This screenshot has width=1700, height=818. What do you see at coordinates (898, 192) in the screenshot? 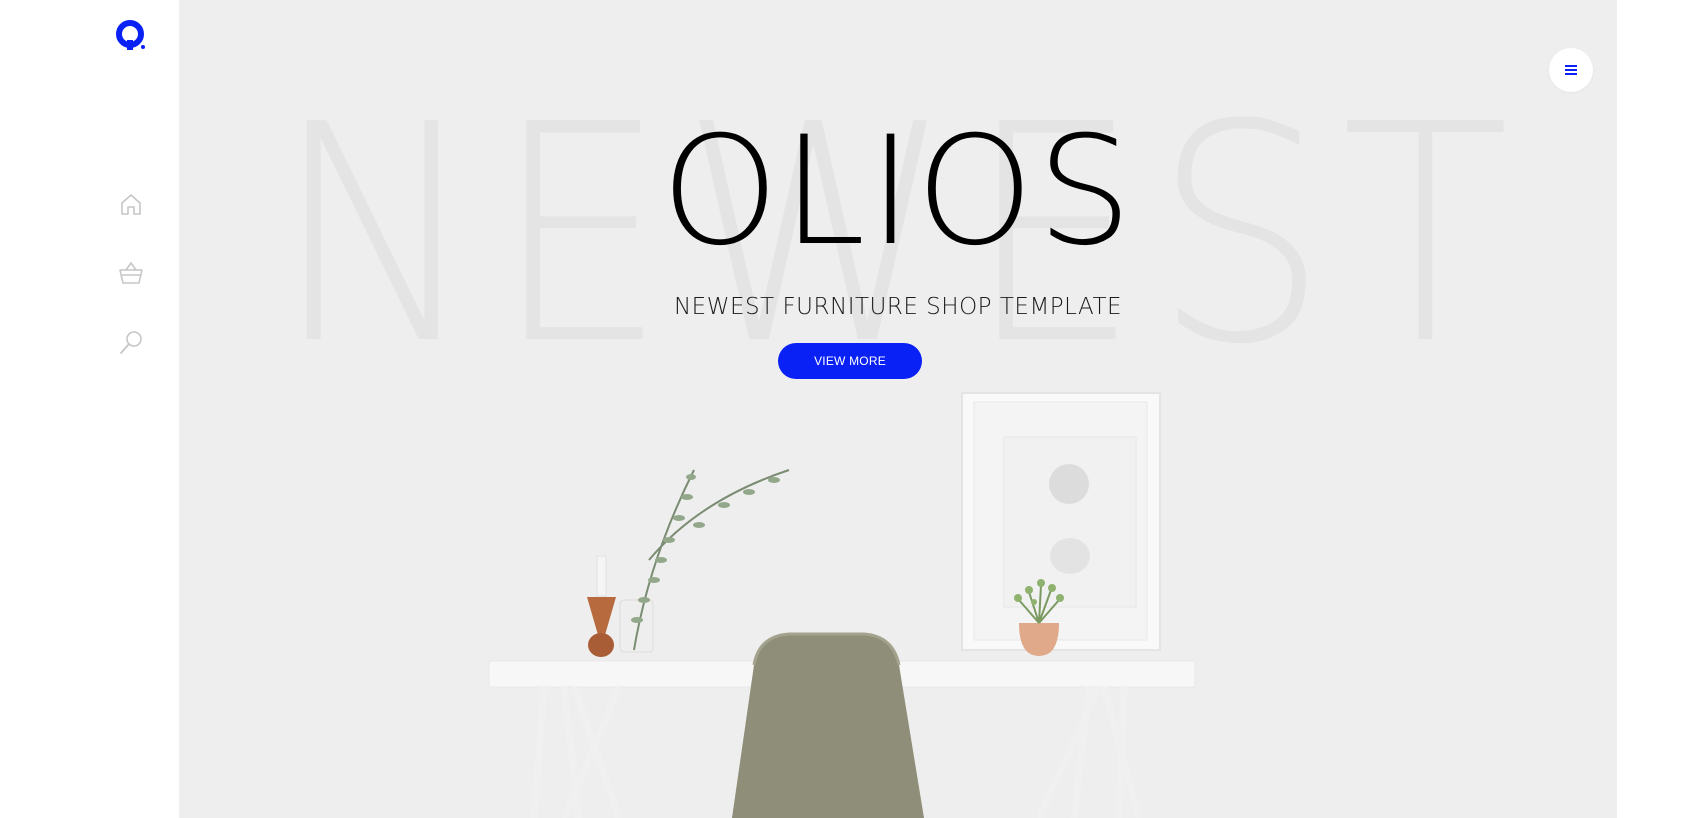
I see `hero-title: OLIOS` at bounding box center [898, 192].